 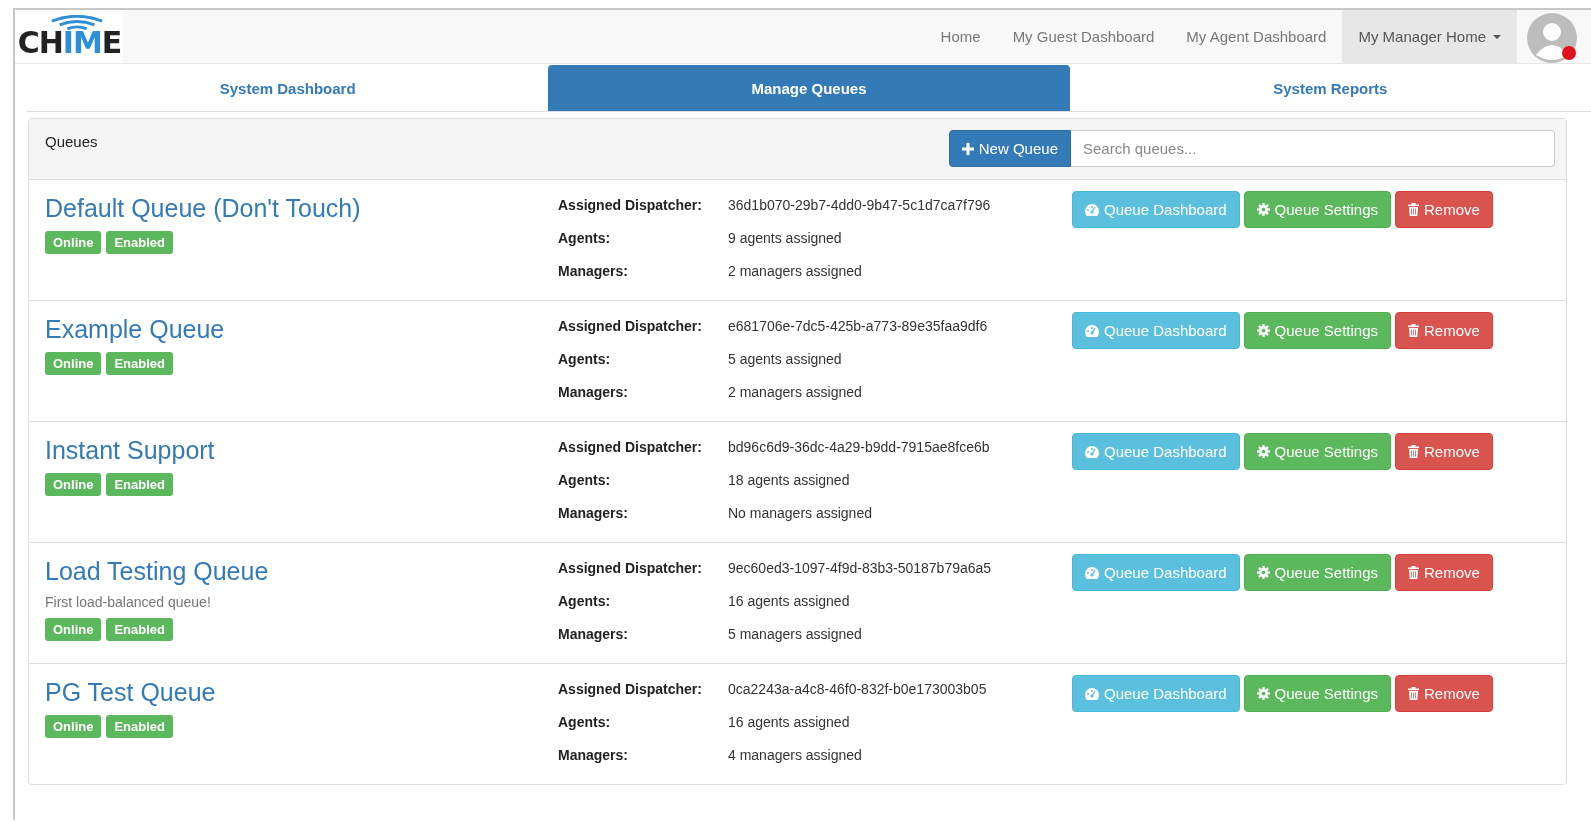 I want to click on nav-link: Home, so click(x=960, y=36).